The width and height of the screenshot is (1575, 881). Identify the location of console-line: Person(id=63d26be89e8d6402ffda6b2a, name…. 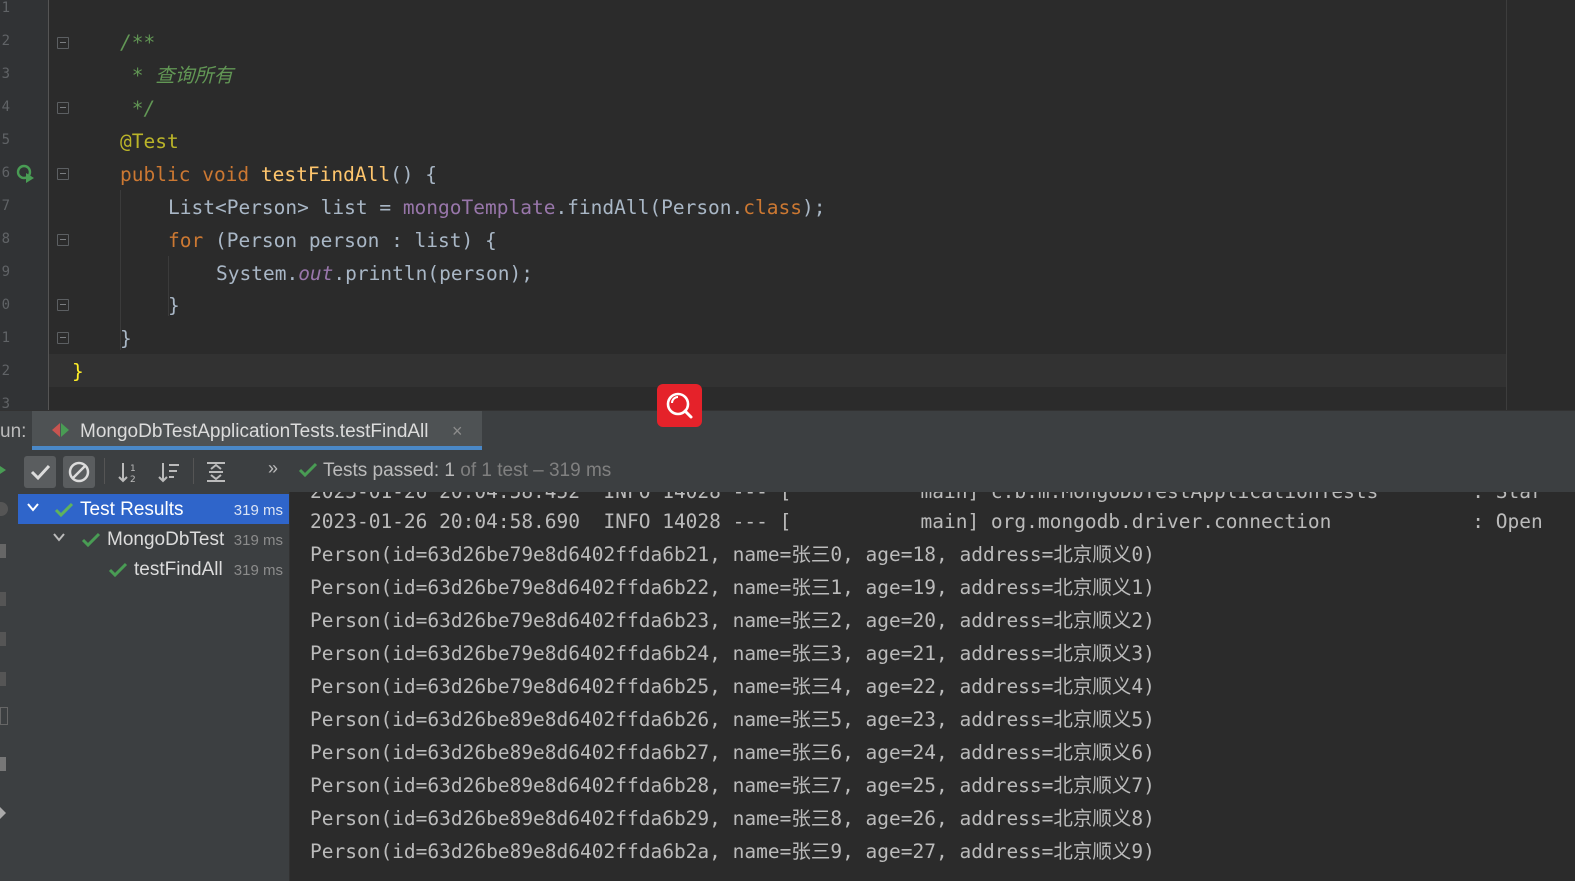
(732, 851).